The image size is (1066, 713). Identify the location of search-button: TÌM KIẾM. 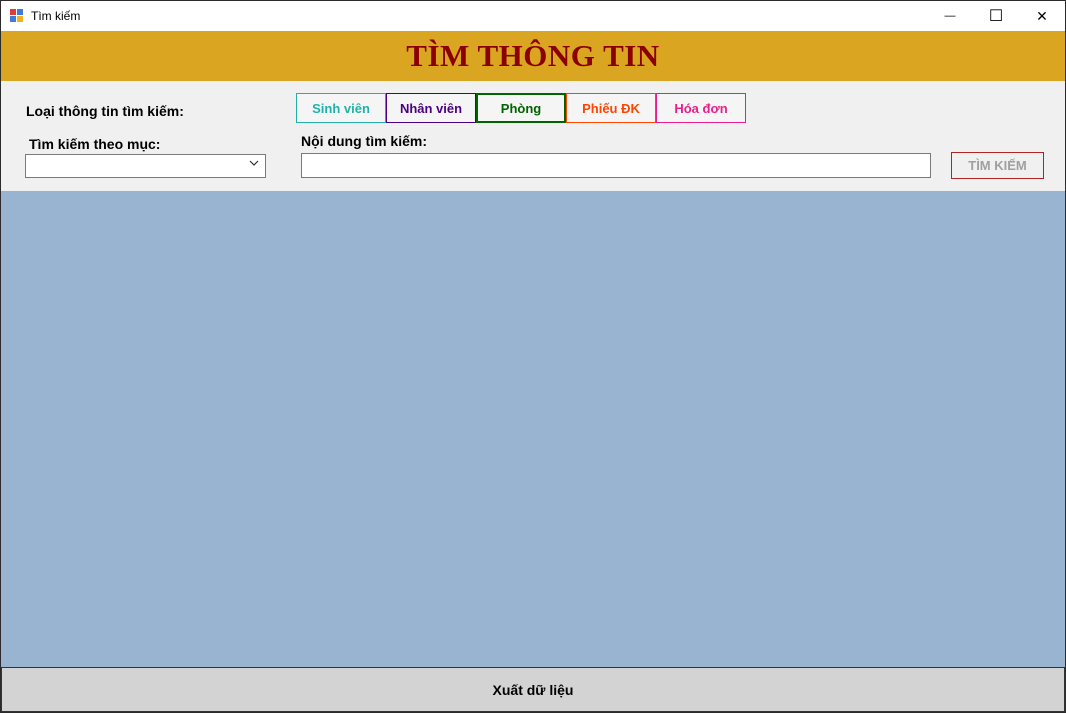
(997, 165).